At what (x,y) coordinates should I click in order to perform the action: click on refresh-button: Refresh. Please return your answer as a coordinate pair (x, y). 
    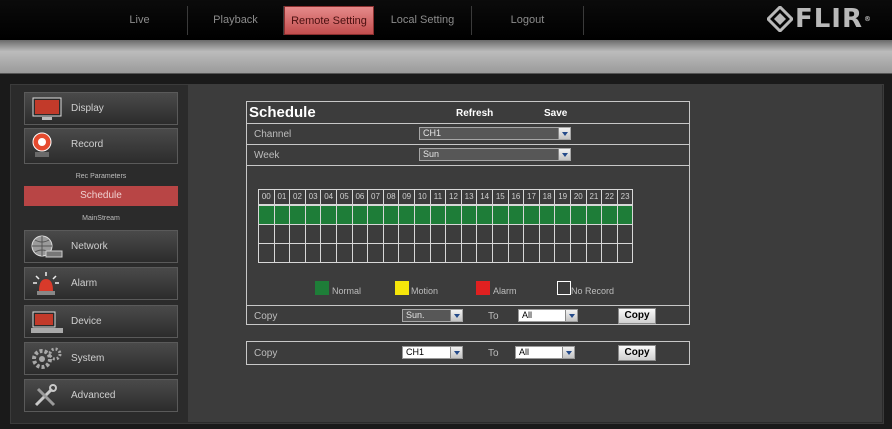
    Looking at the image, I should click on (474, 113).